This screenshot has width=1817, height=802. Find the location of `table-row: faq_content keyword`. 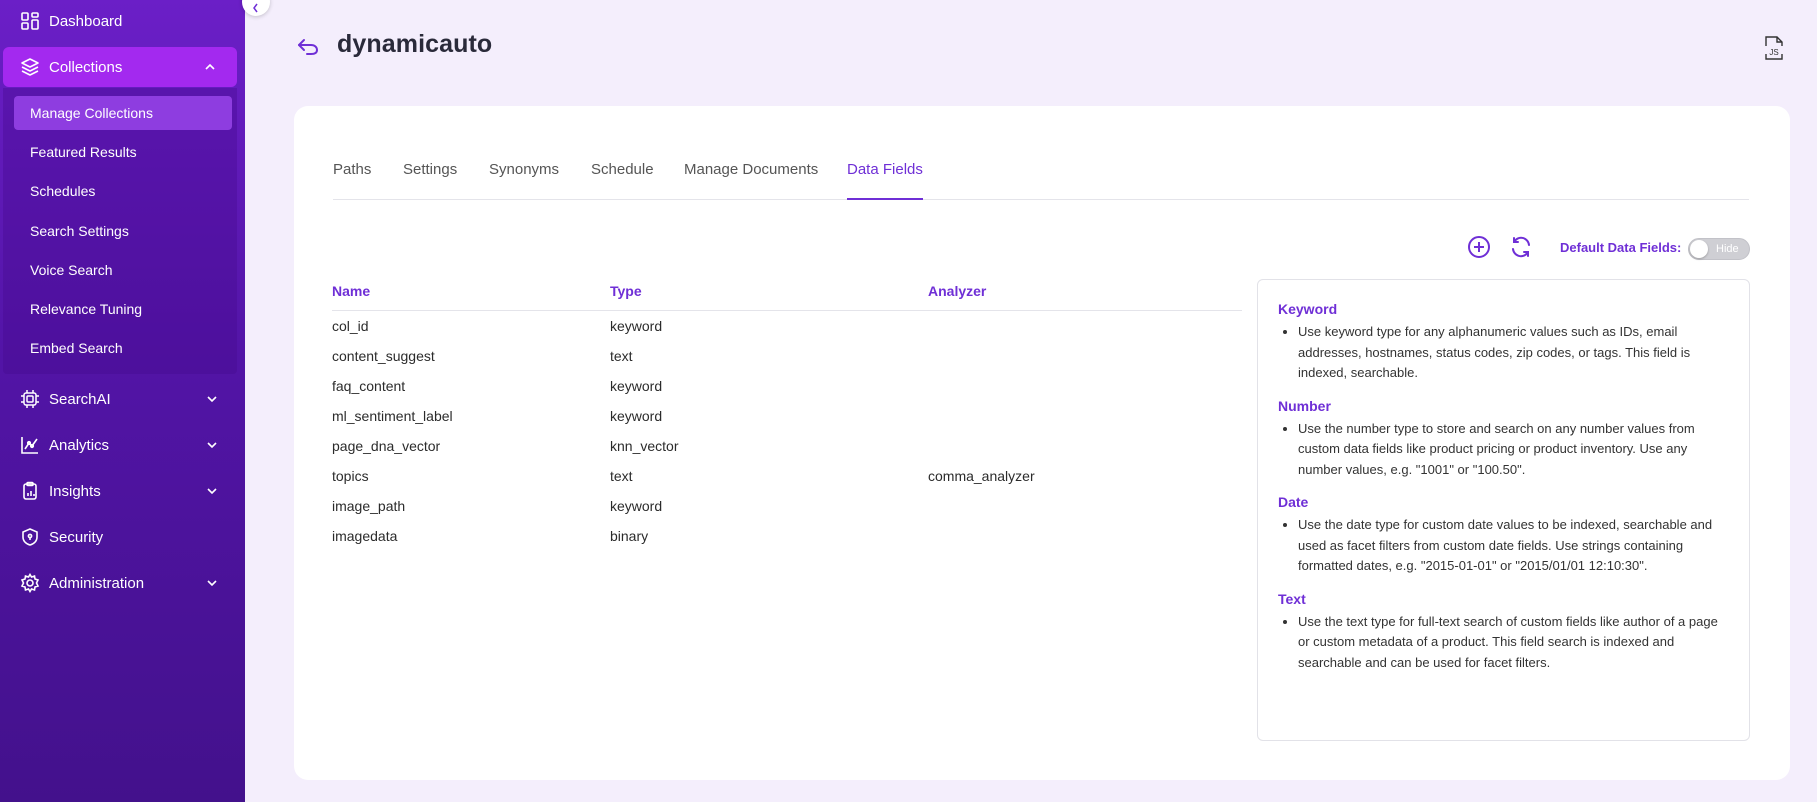

table-row: faq_content keyword is located at coordinates (787, 386).